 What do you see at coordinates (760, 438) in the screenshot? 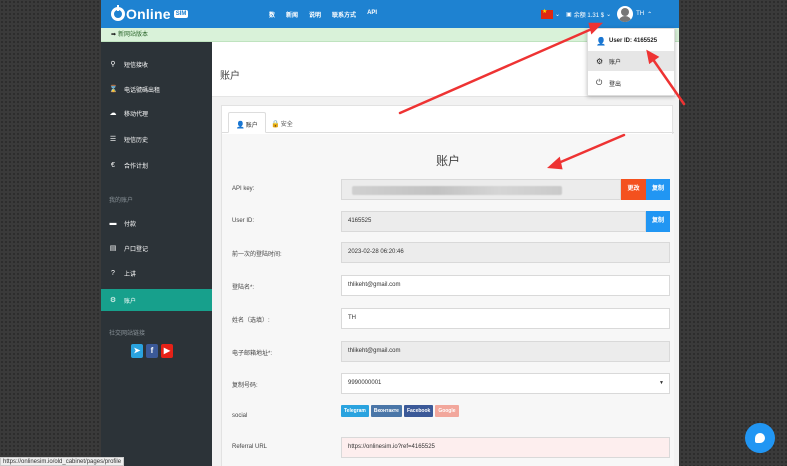
I see `chat-widget-icon` at bounding box center [760, 438].